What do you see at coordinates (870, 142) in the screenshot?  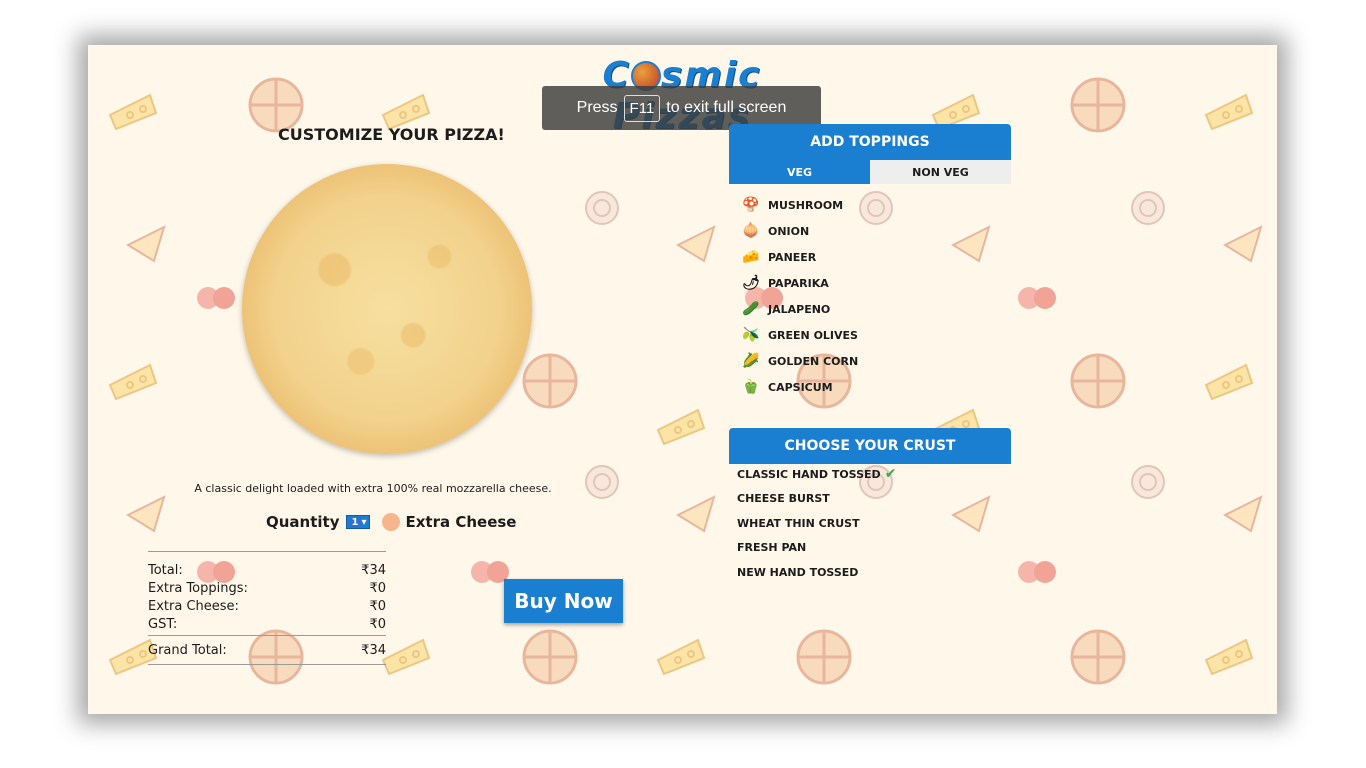 I see `toppings-header: ADD TOPPINGS` at bounding box center [870, 142].